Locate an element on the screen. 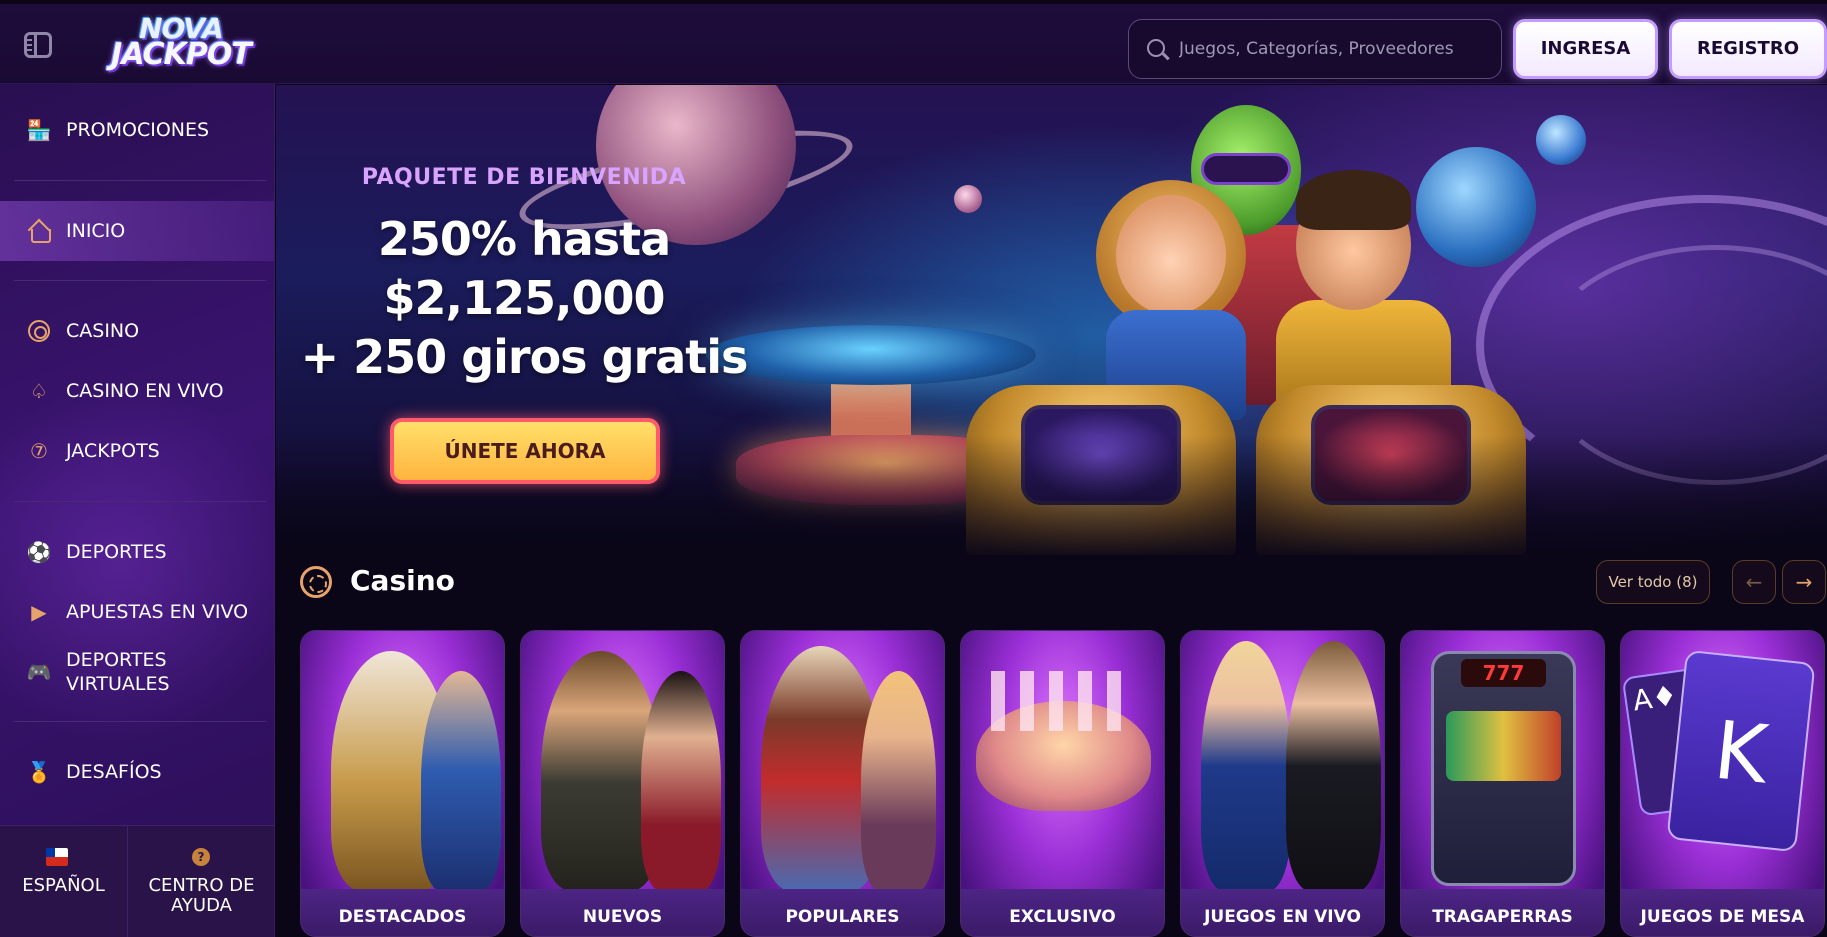 Image resolution: width=1827 pixels, height=937 pixels. medal-icon: 🏅 is located at coordinates (39, 772).